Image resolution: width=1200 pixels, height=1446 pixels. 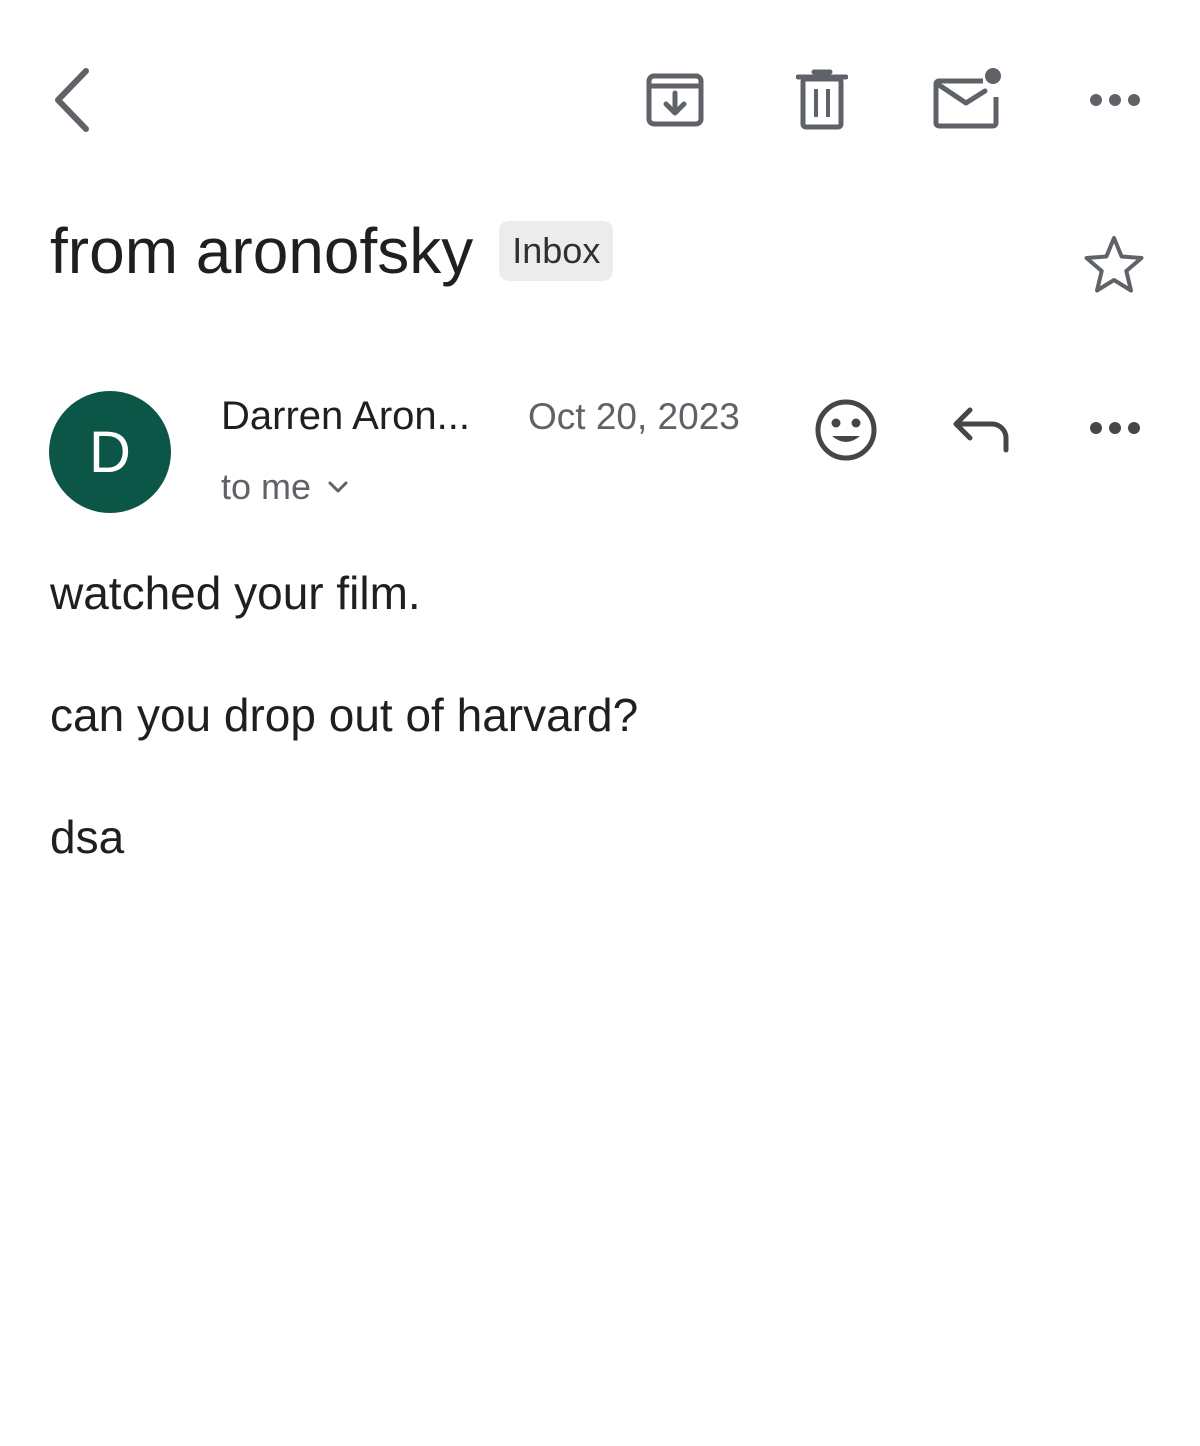 I want to click on top-toolbar, so click(x=600, y=100).